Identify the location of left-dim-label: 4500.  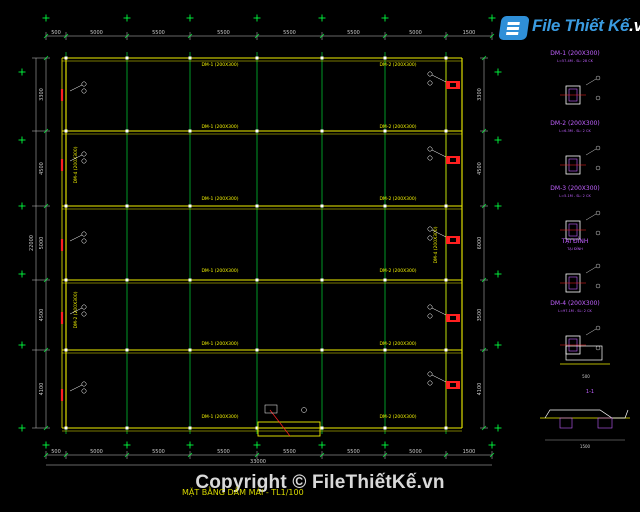
(42, 168).